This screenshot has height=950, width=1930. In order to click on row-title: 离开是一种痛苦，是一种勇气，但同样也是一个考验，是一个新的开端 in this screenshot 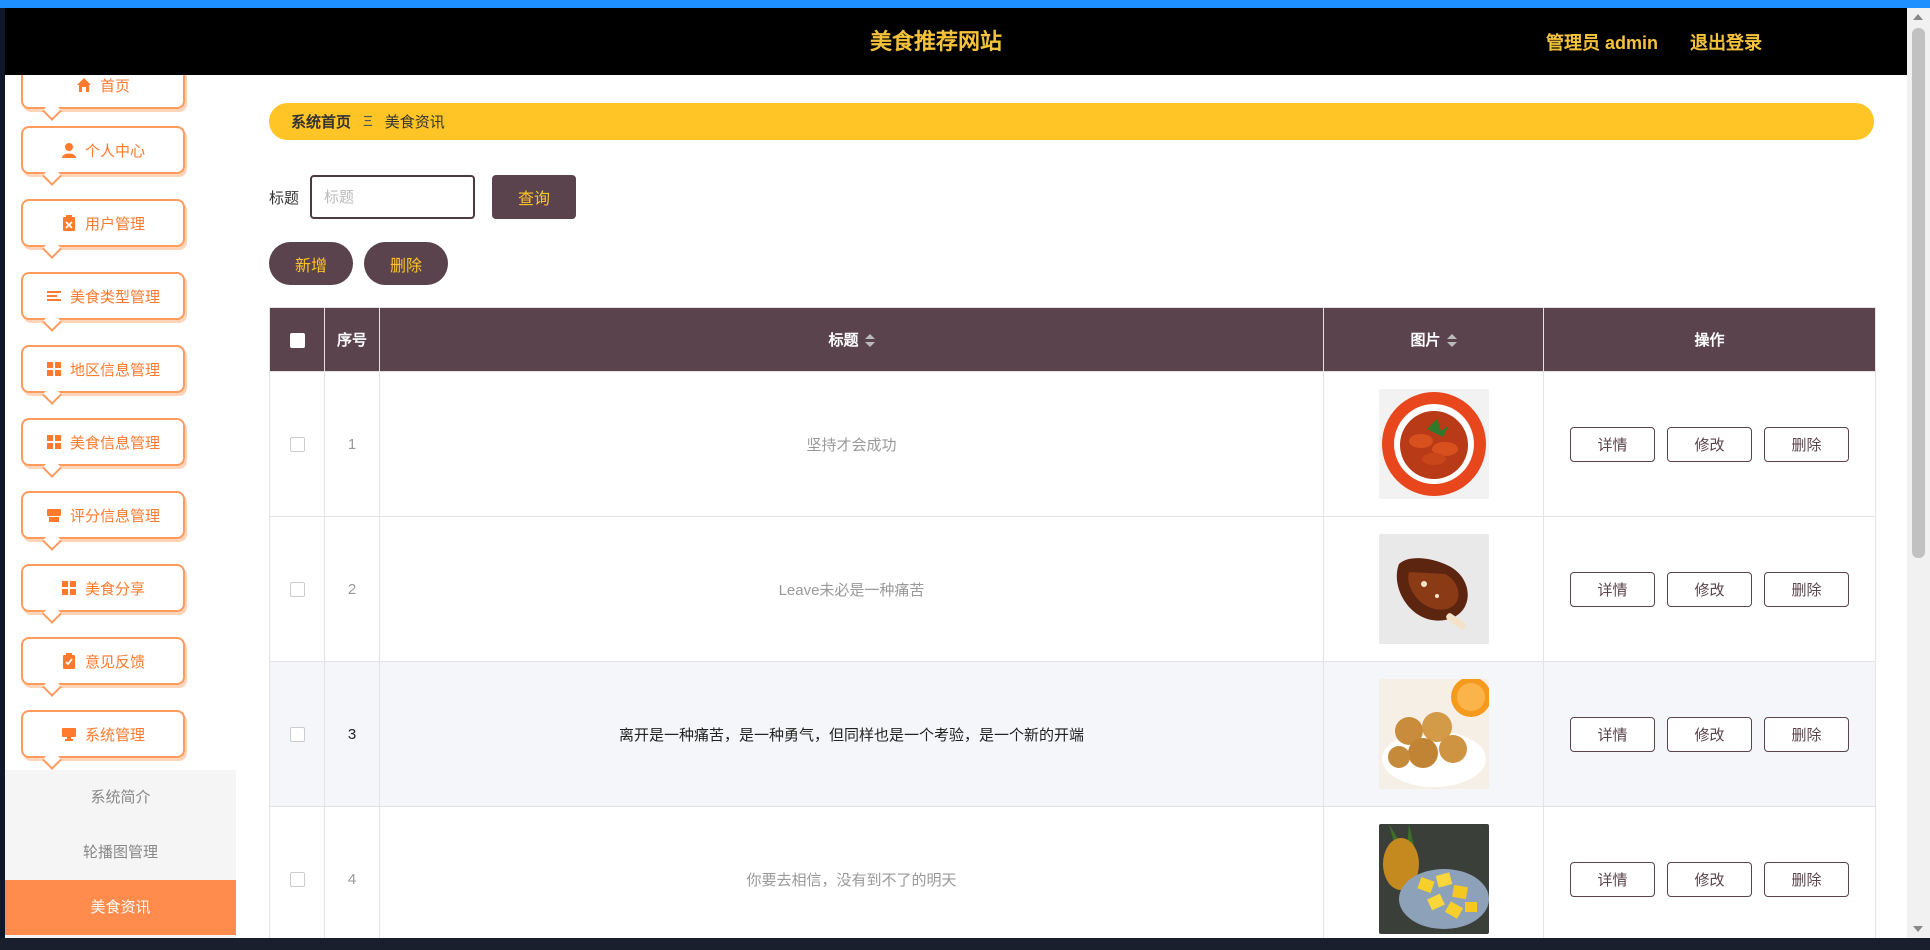, I will do `click(851, 734)`.